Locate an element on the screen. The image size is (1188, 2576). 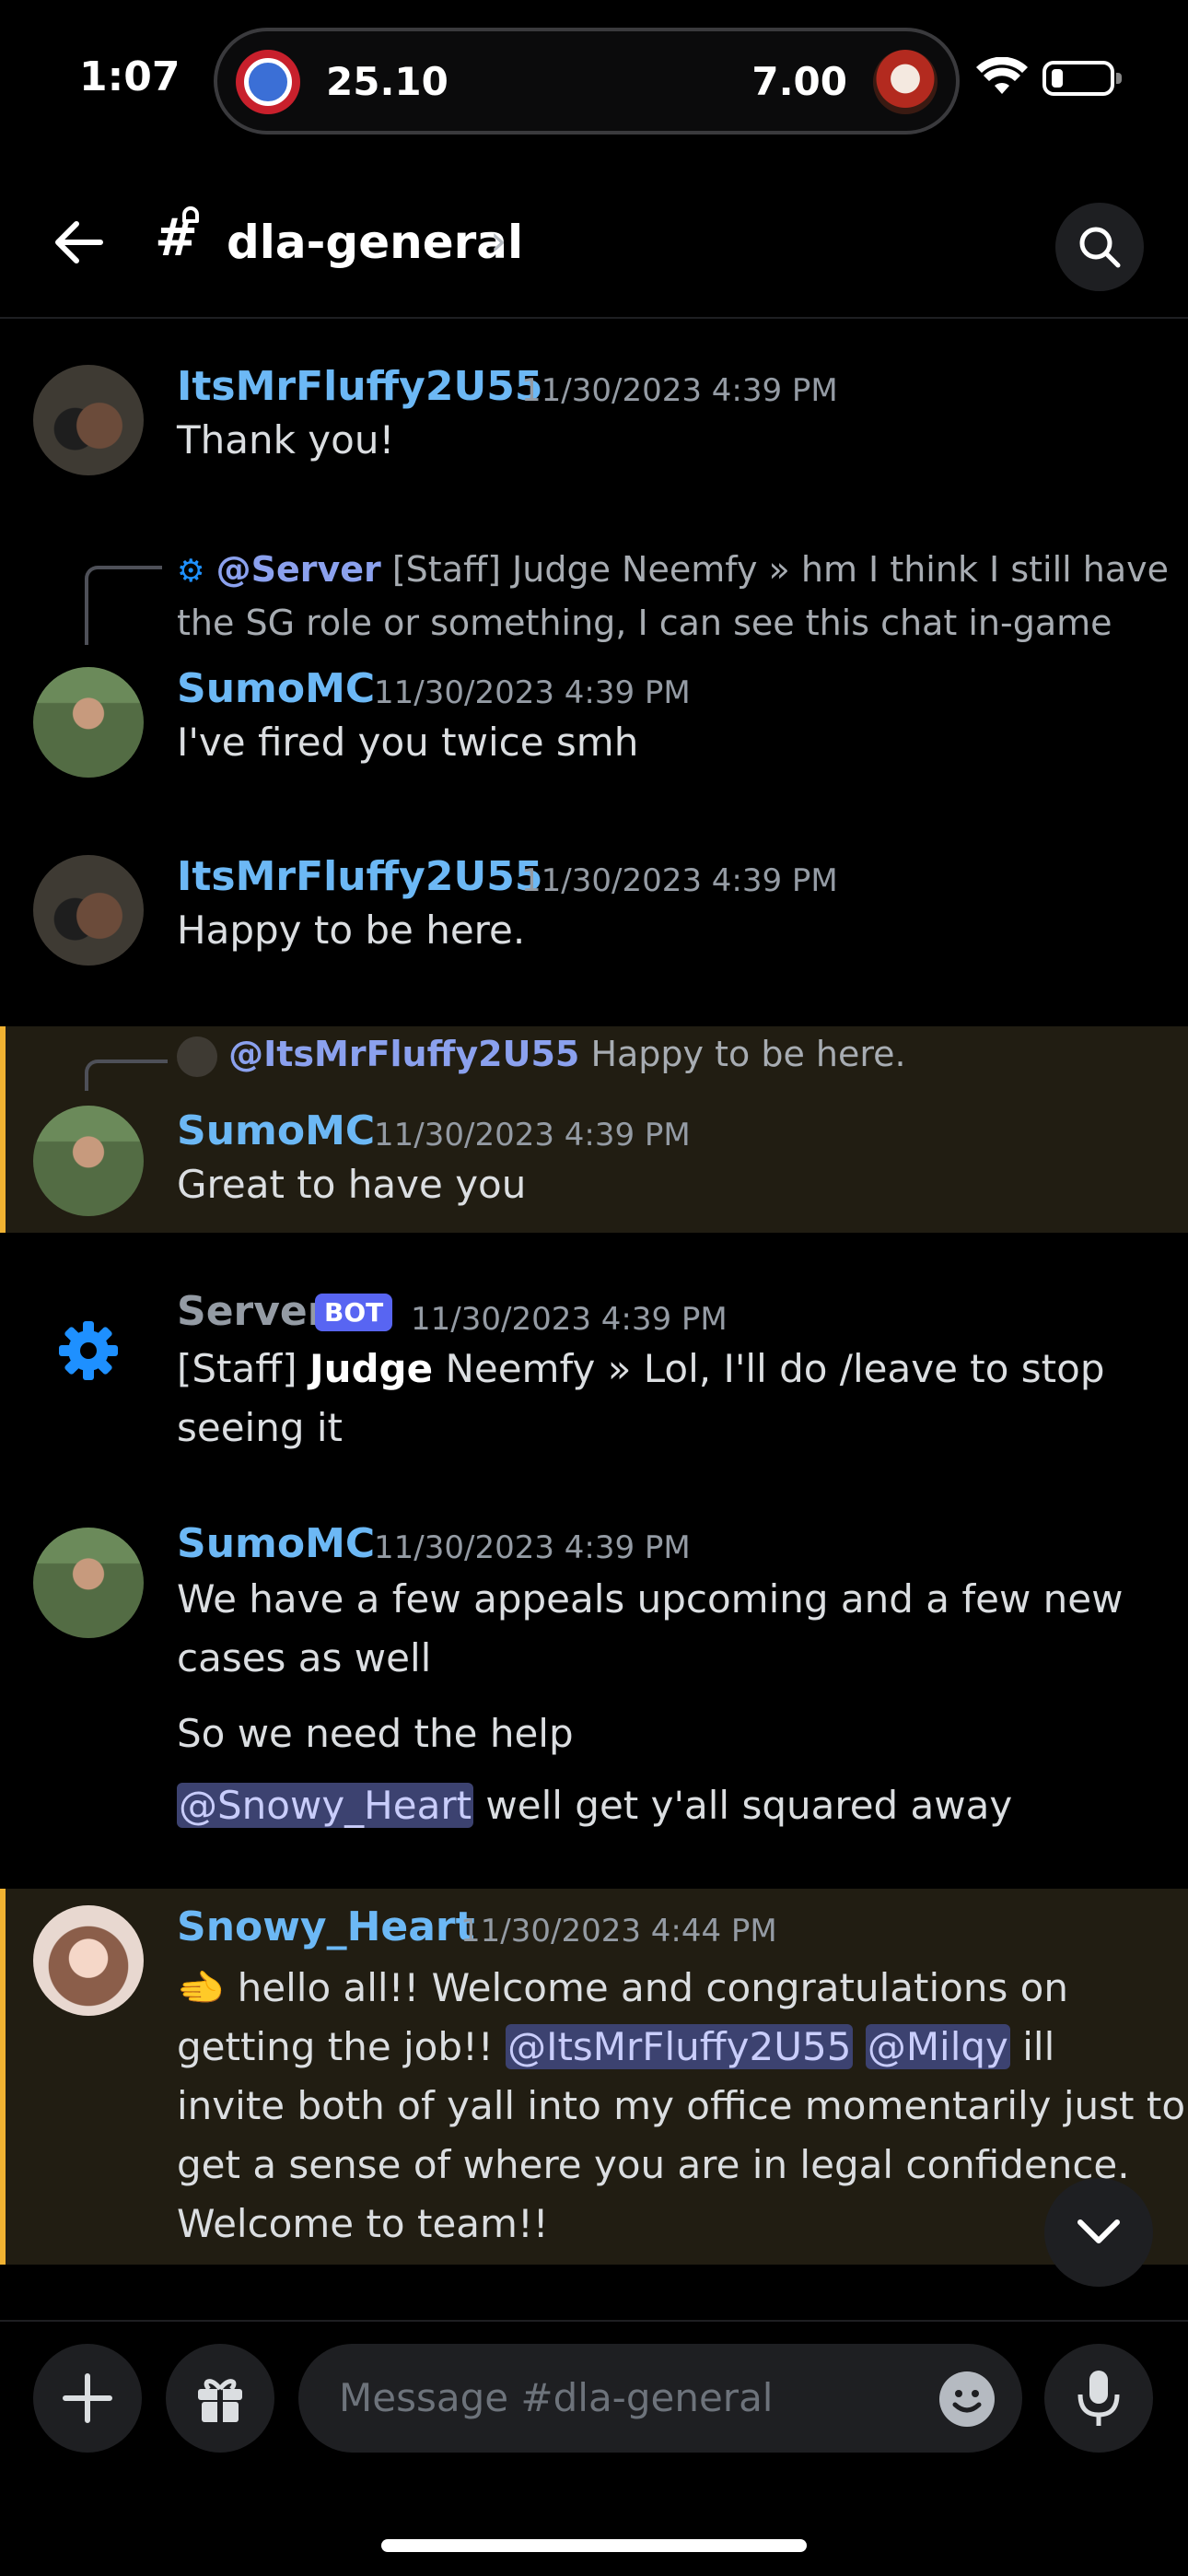
gift-icon is located at coordinates (220, 2400).